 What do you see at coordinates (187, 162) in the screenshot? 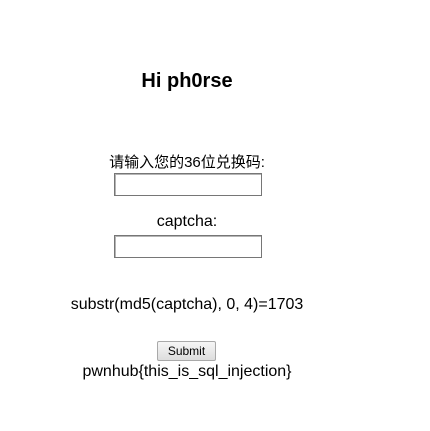
I see `redeem-code-label: 请输入您的36位兑换码:` at bounding box center [187, 162].